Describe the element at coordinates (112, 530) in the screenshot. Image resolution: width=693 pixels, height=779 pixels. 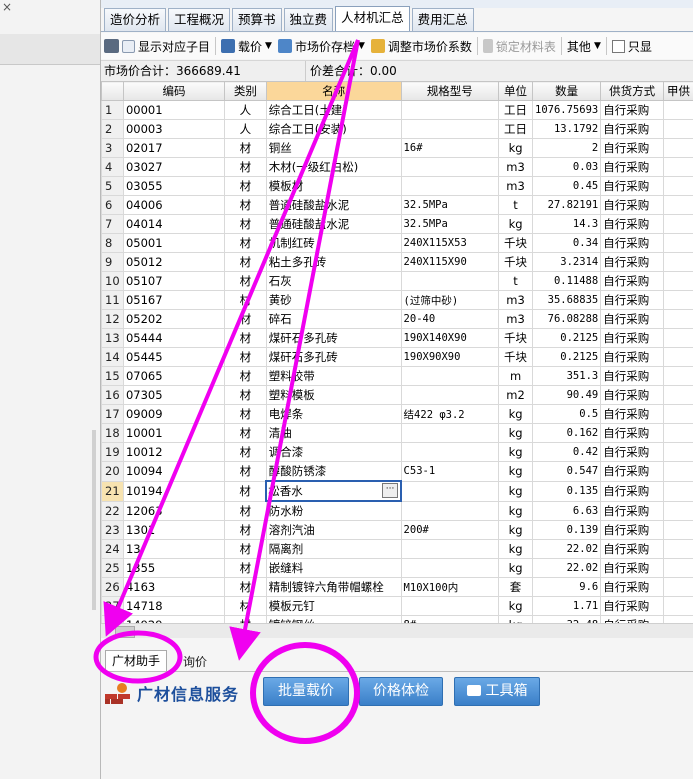
I see `row-number: 23` at that location.